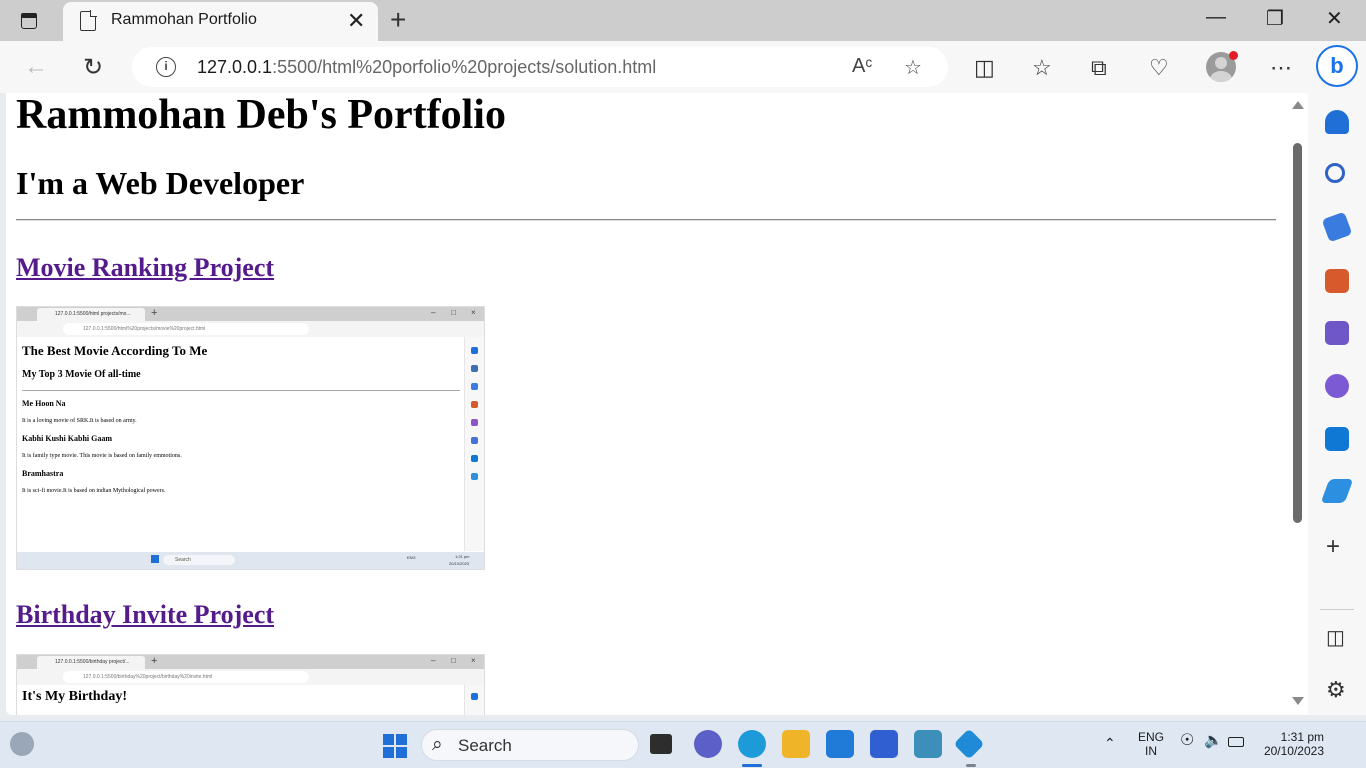 The width and height of the screenshot is (1366, 768). I want to click on games-icon, so click(1337, 333).